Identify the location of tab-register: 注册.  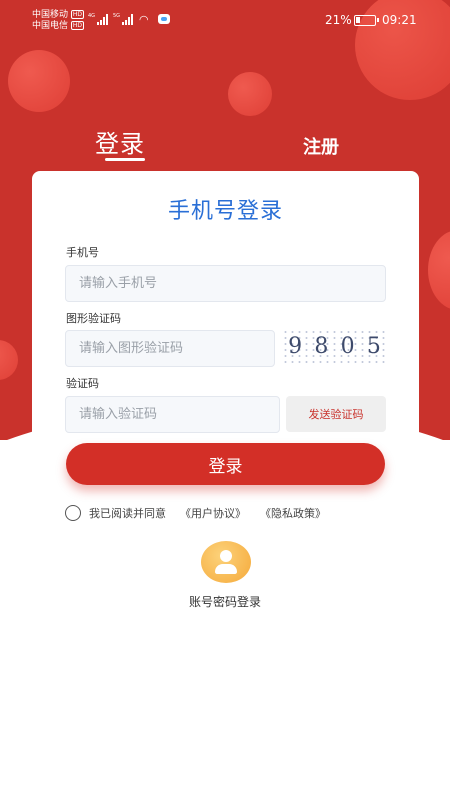
(321, 146).